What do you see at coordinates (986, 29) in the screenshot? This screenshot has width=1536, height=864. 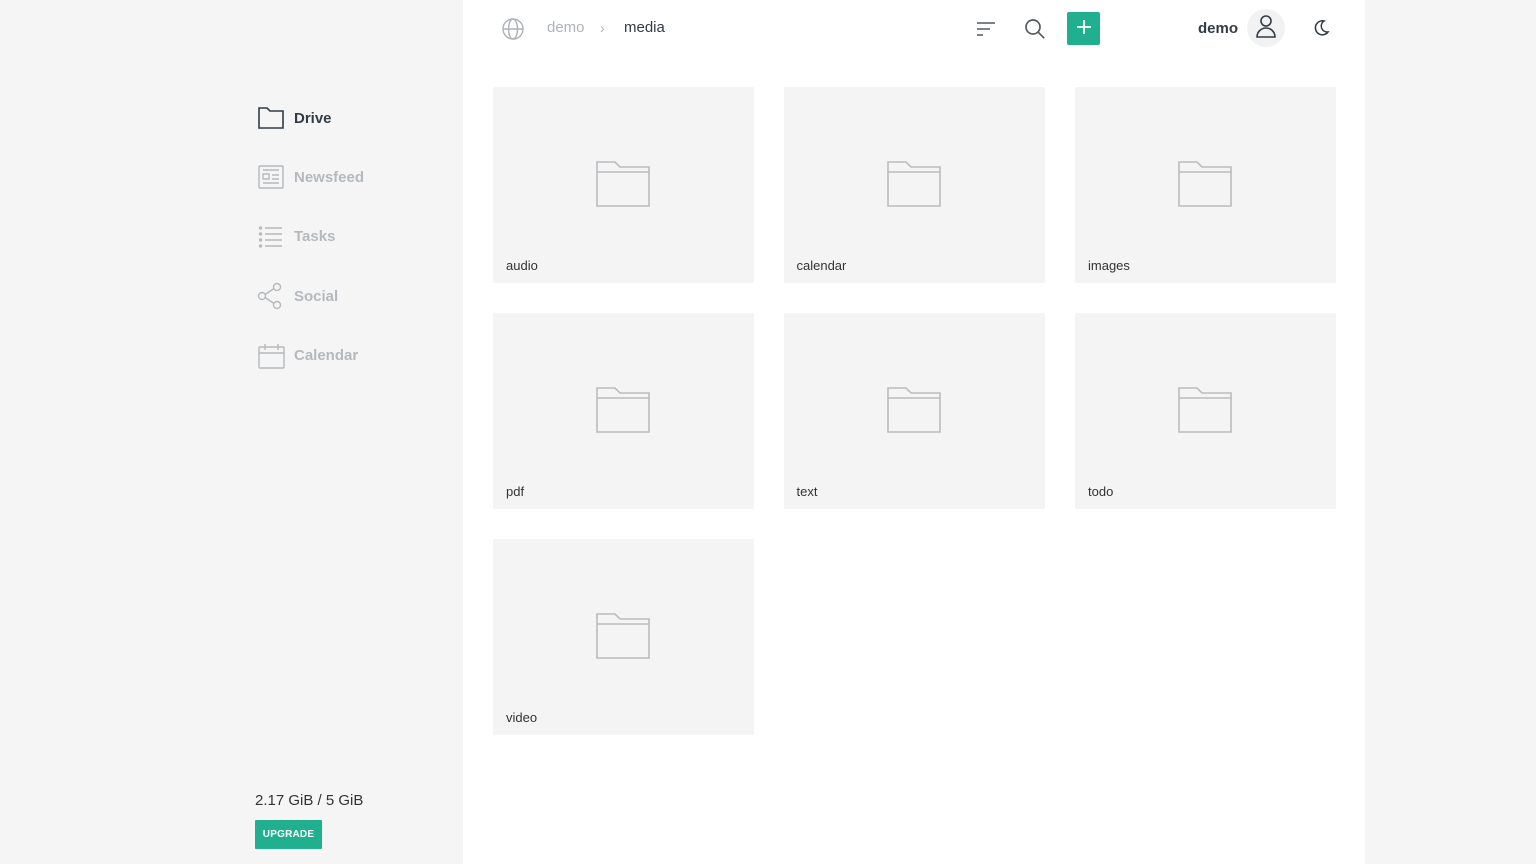 I see `sort-icon` at bounding box center [986, 29].